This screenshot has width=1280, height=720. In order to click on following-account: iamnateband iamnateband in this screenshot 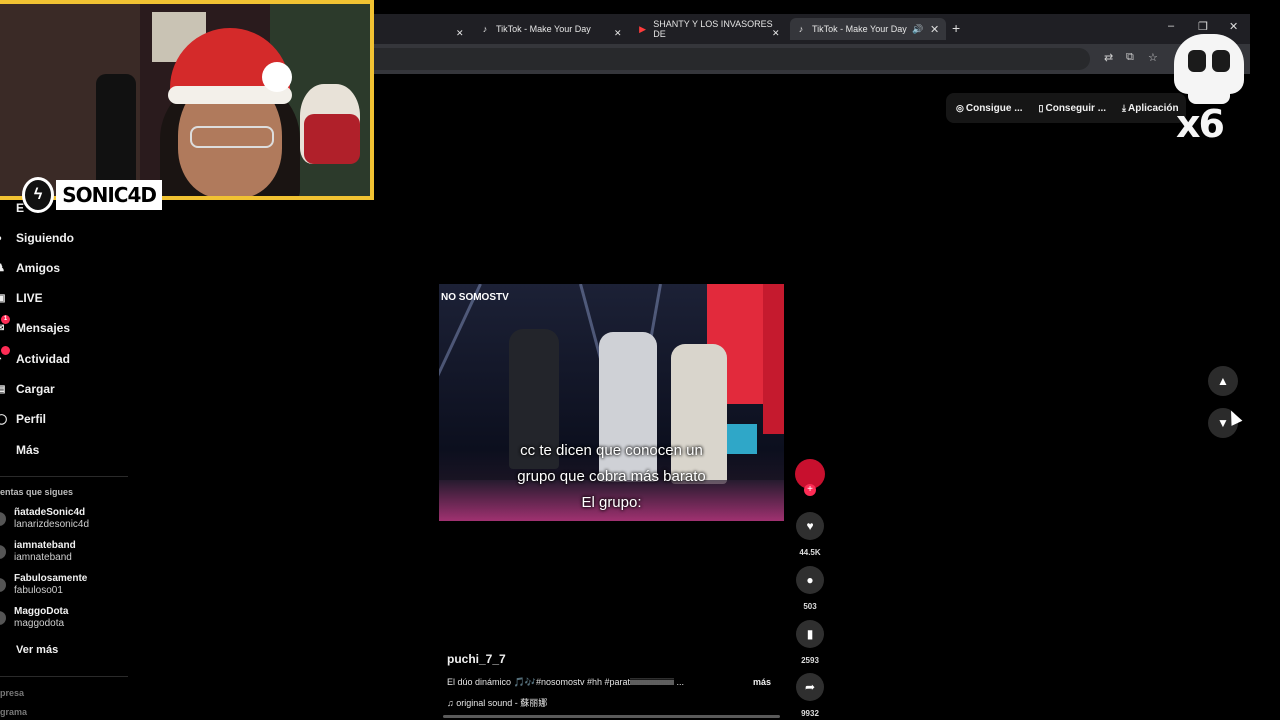, I will do `click(65, 553)`.